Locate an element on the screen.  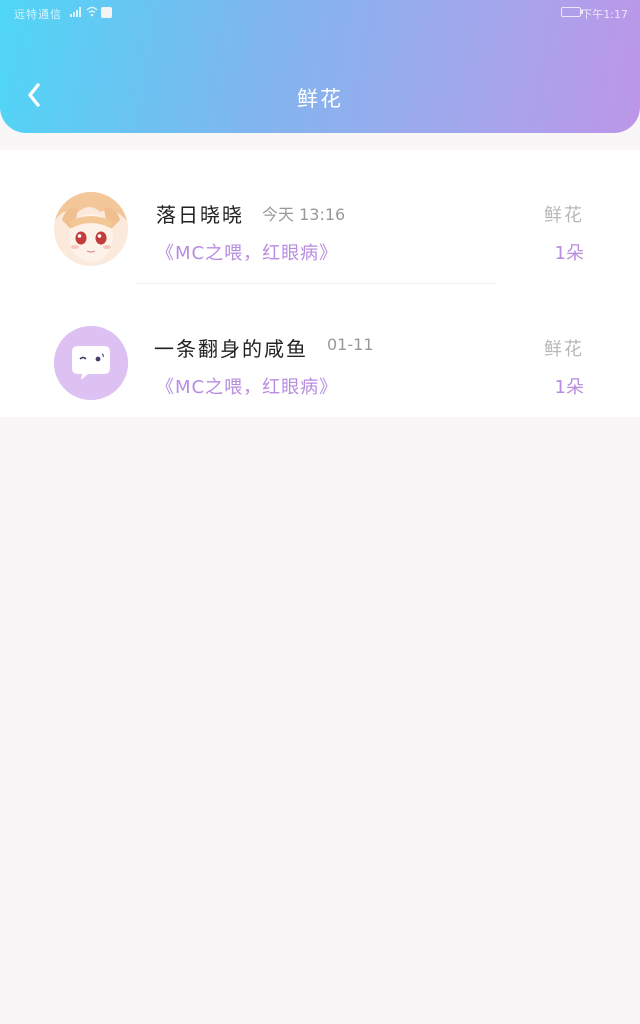
wifi-icon is located at coordinates (92, 11).